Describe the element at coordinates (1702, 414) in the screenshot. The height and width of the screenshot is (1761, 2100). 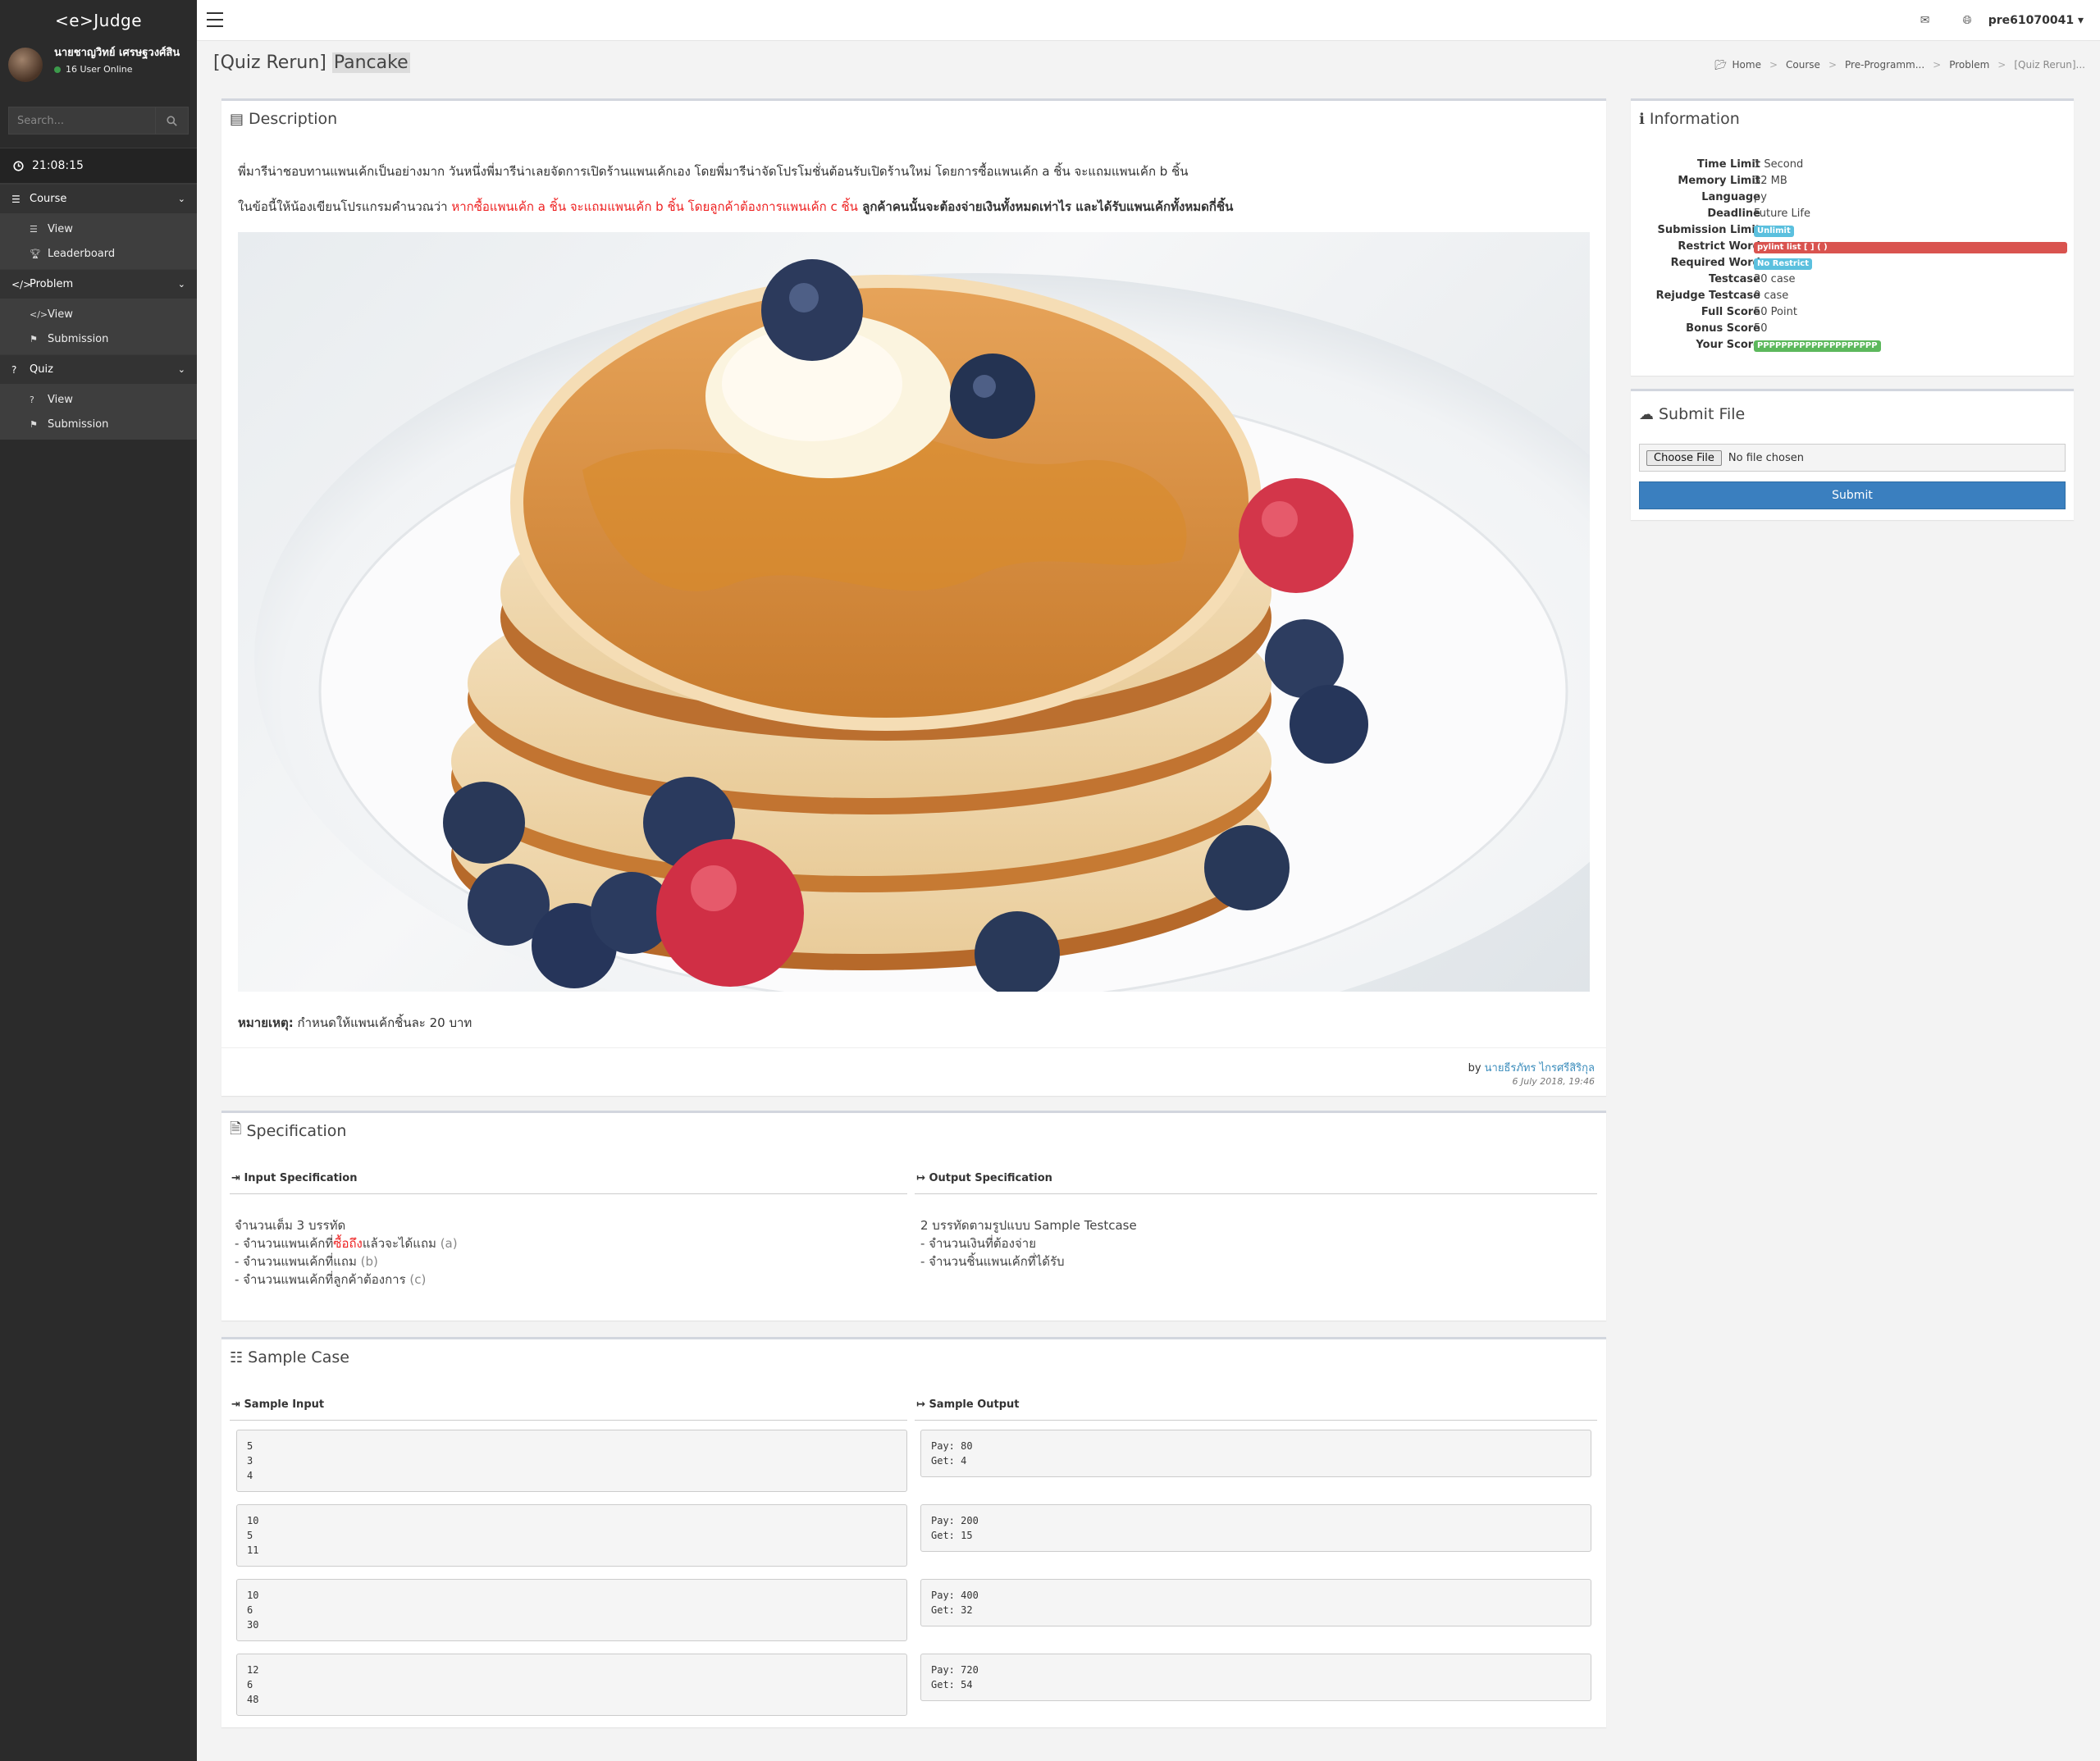
I see `submit-file-title: Submit File` at that location.